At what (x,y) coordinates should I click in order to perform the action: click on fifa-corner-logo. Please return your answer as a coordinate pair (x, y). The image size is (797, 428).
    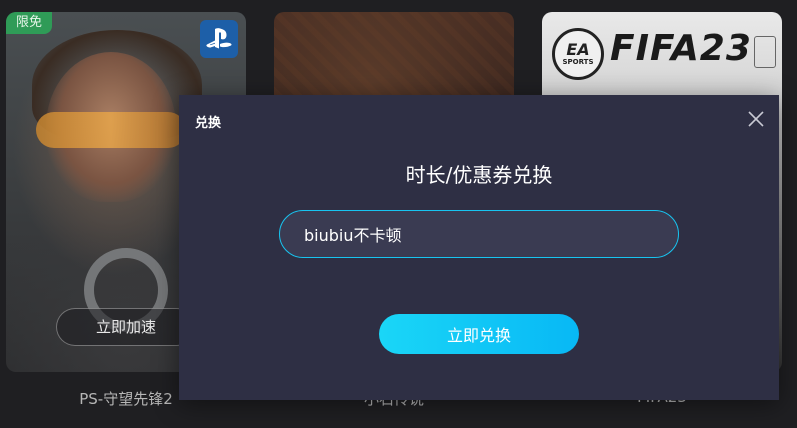
    Looking at the image, I should click on (765, 52).